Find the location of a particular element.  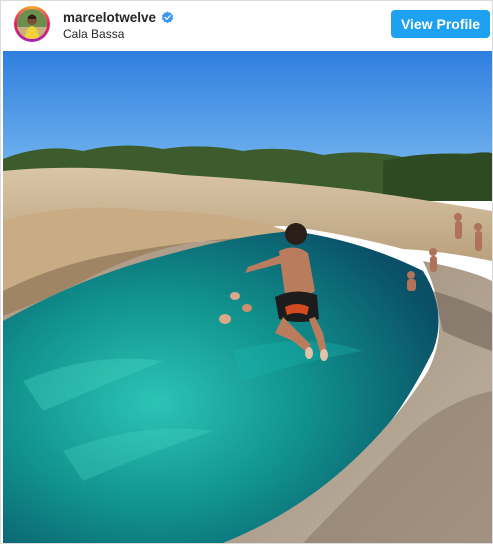

post-location: Cala Bassa is located at coordinates (118, 34).